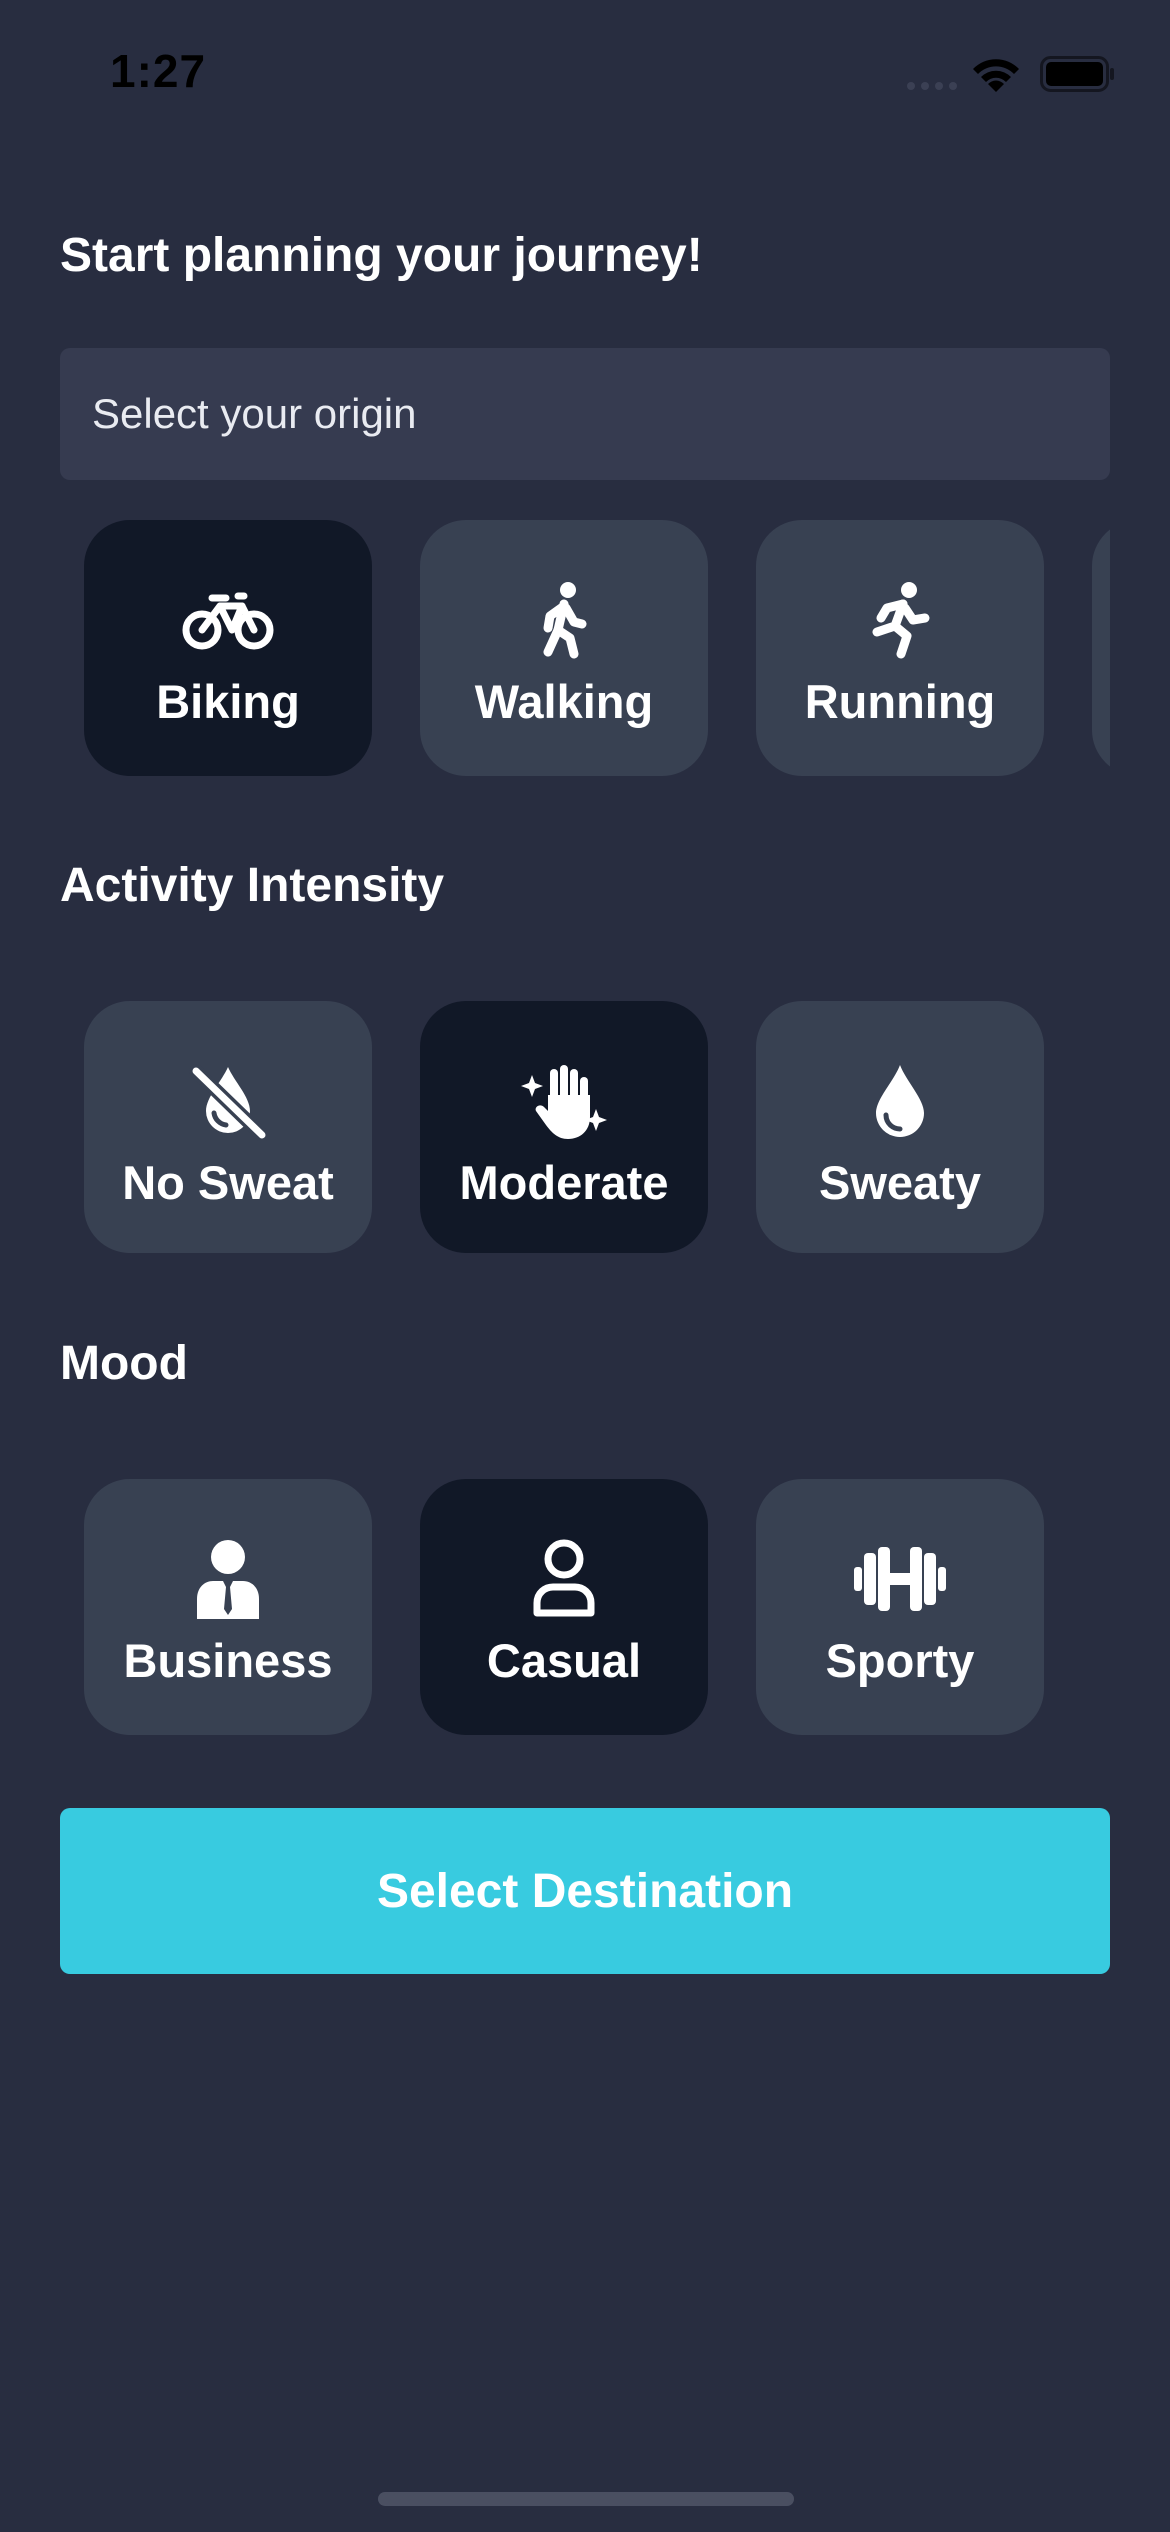 Image resolution: width=1170 pixels, height=2532 pixels. What do you see at coordinates (564, 1102) in the screenshot?
I see `sparkle-hand-icon` at bounding box center [564, 1102].